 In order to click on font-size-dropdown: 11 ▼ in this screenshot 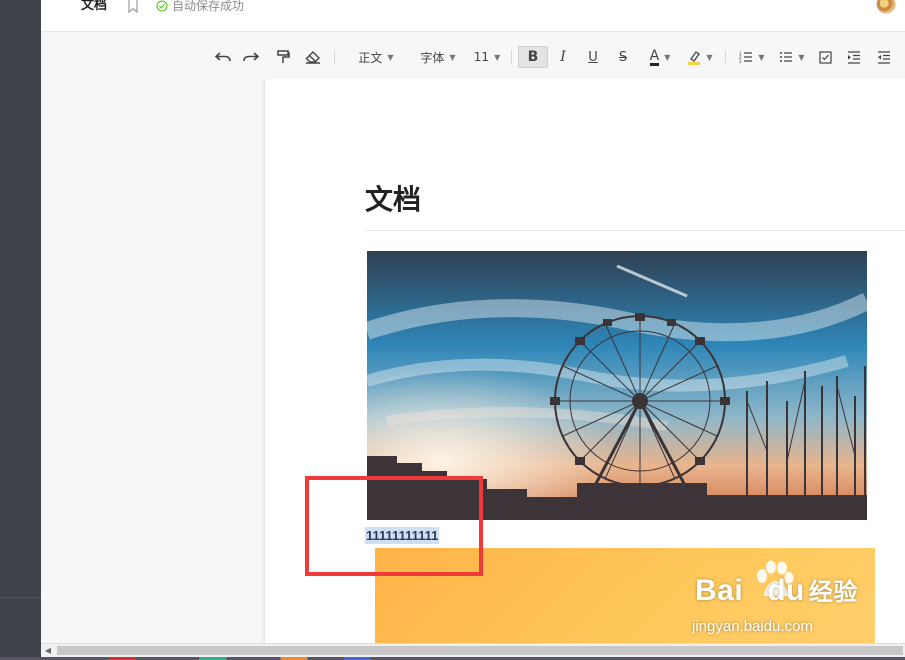, I will do `click(487, 57)`.